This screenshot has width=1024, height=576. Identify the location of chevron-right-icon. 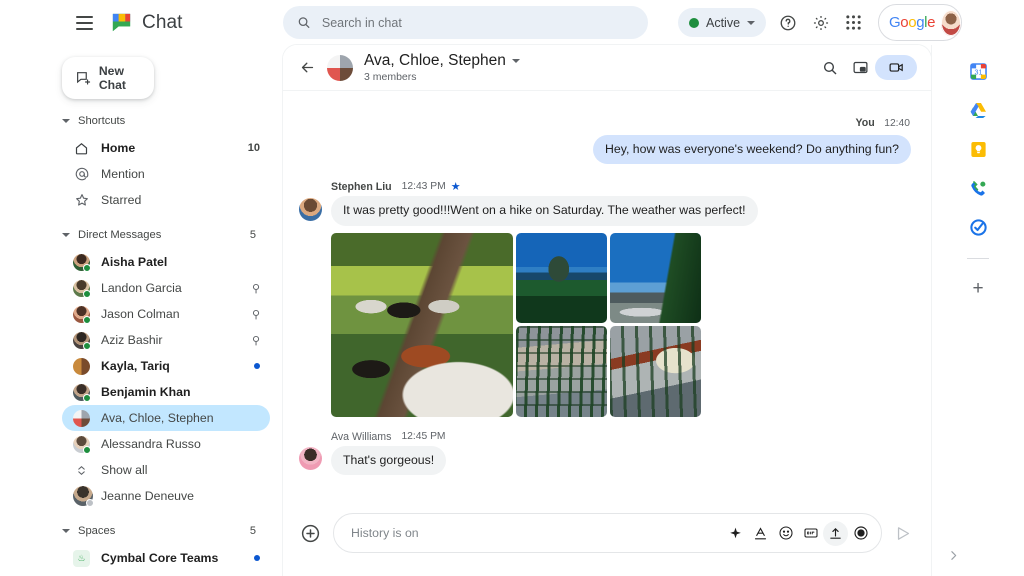
(953, 555).